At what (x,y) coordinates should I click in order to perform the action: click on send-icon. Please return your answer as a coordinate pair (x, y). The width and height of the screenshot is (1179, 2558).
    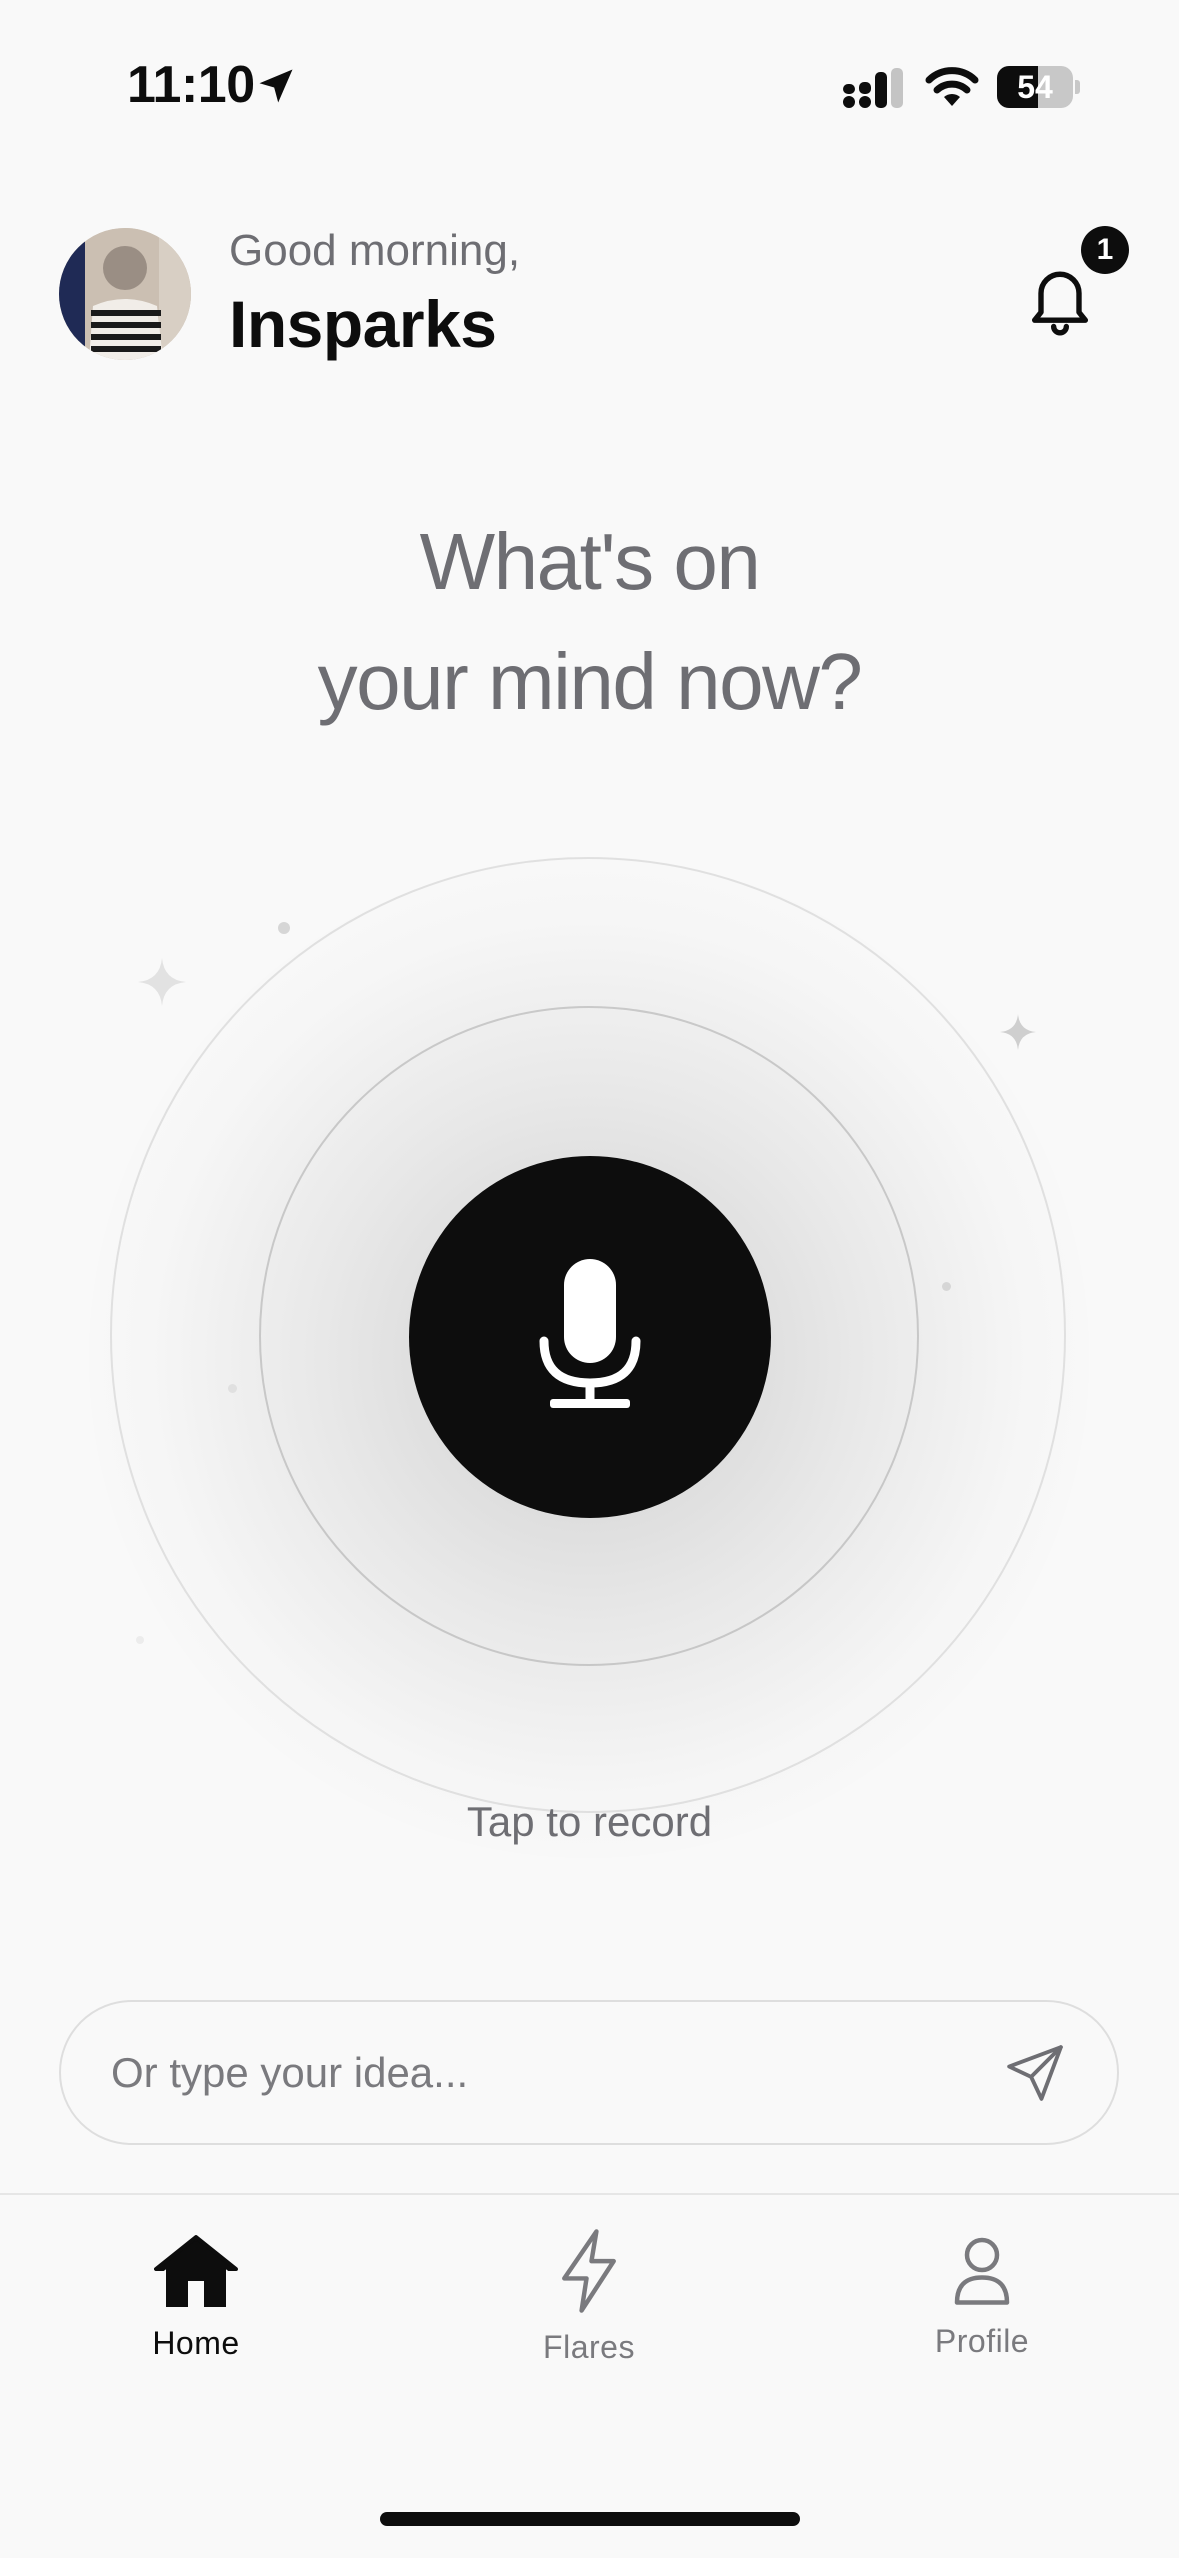
    Looking at the image, I should click on (1035, 2073).